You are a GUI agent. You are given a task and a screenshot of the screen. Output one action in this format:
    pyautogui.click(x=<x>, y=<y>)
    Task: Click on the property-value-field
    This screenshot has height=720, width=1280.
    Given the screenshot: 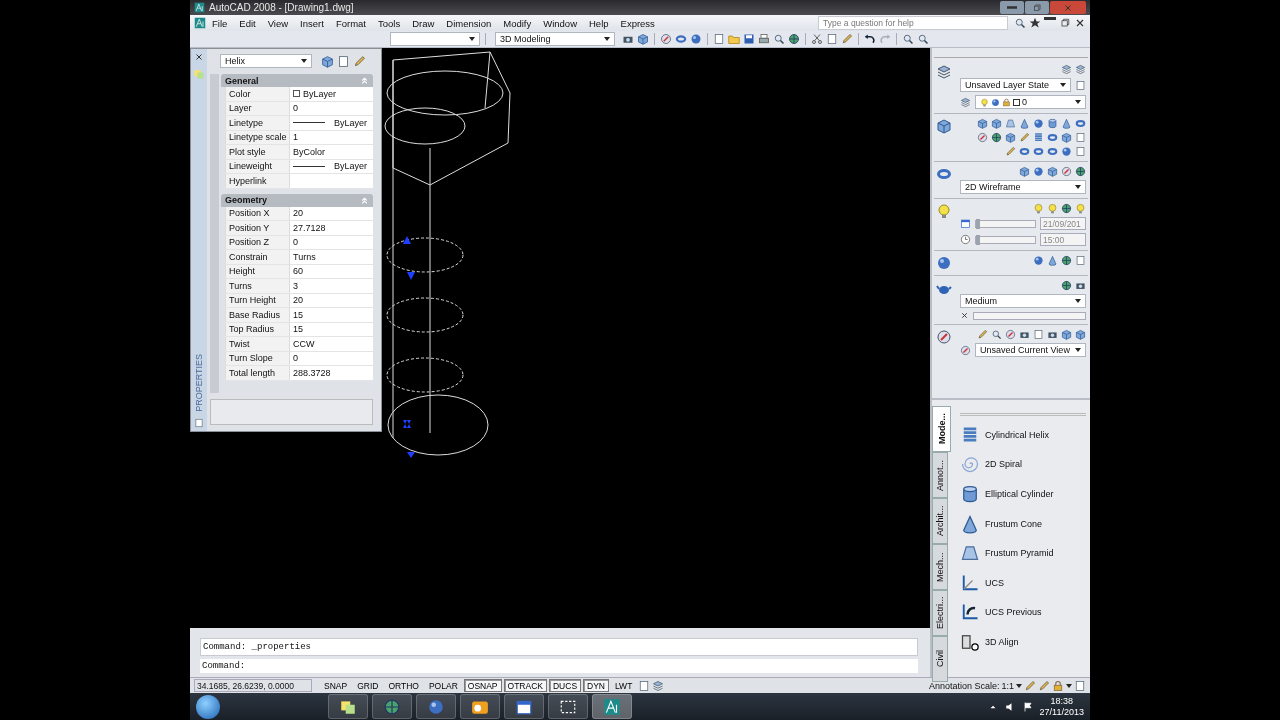 What is the action you would take?
    pyautogui.click(x=331, y=181)
    